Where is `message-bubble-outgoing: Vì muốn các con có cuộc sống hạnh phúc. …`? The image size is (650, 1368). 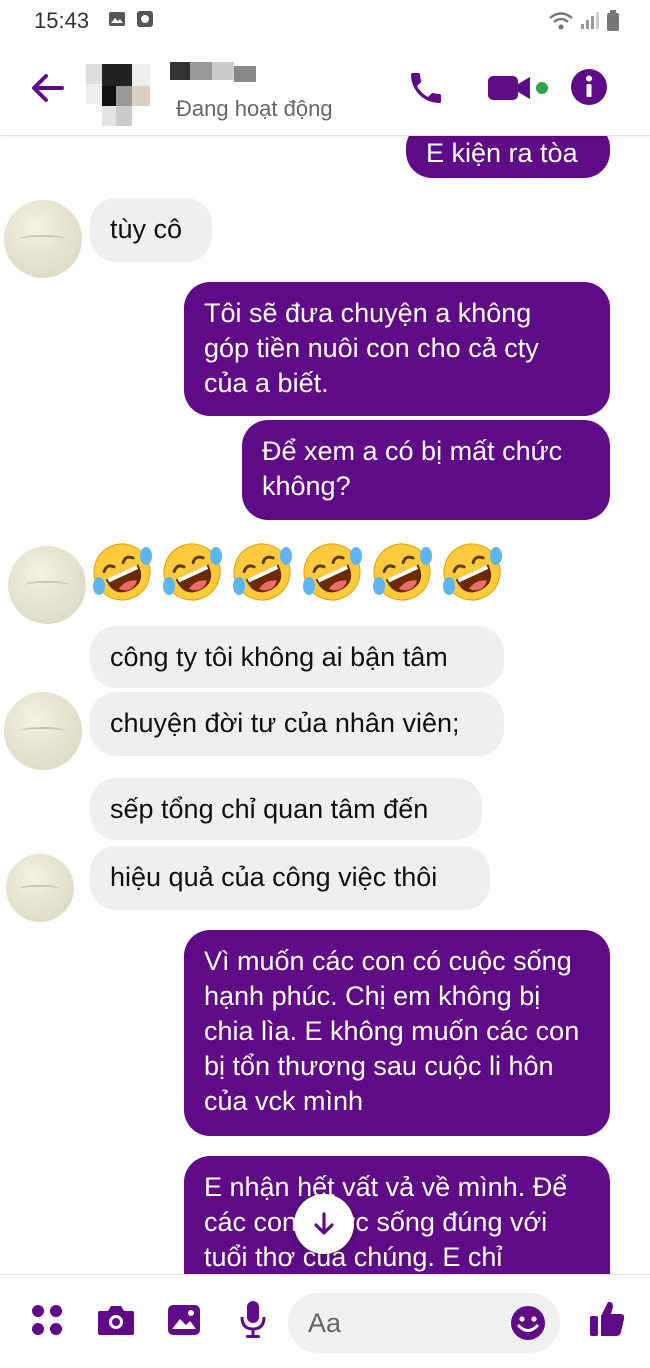 message-bubble-outgoing: Vì muốn các con có cuộc sống hạnh phúc. … is located at coordinates (397, 1033).